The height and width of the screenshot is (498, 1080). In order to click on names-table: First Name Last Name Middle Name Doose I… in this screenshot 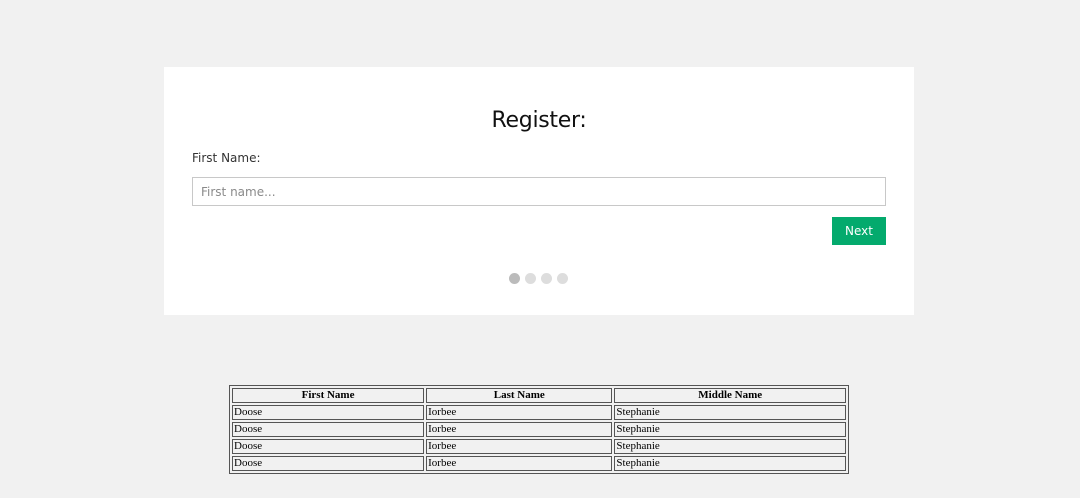, I will do `click(539, 429)`.